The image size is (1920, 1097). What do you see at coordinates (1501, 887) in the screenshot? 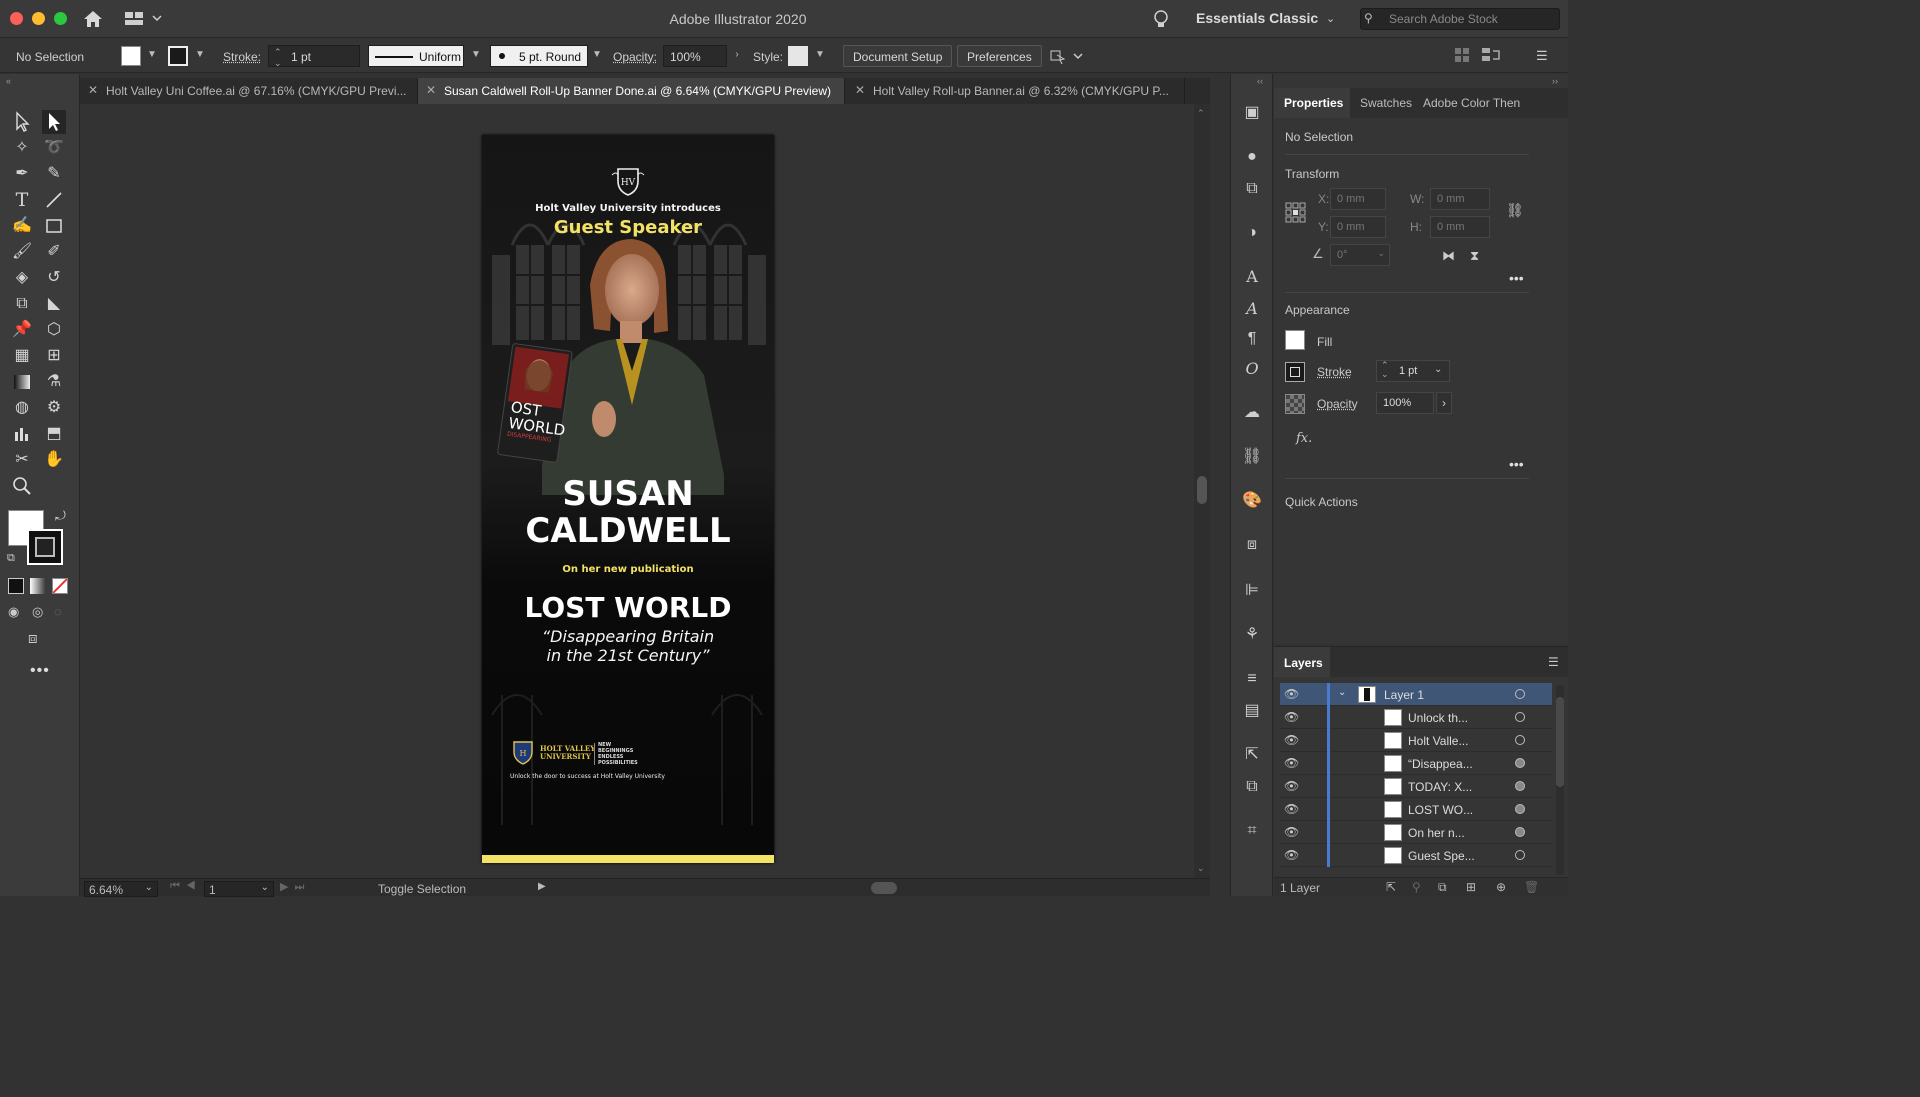
I see `new-layer-icon: ⊕` at bounding box center [1501, 887].